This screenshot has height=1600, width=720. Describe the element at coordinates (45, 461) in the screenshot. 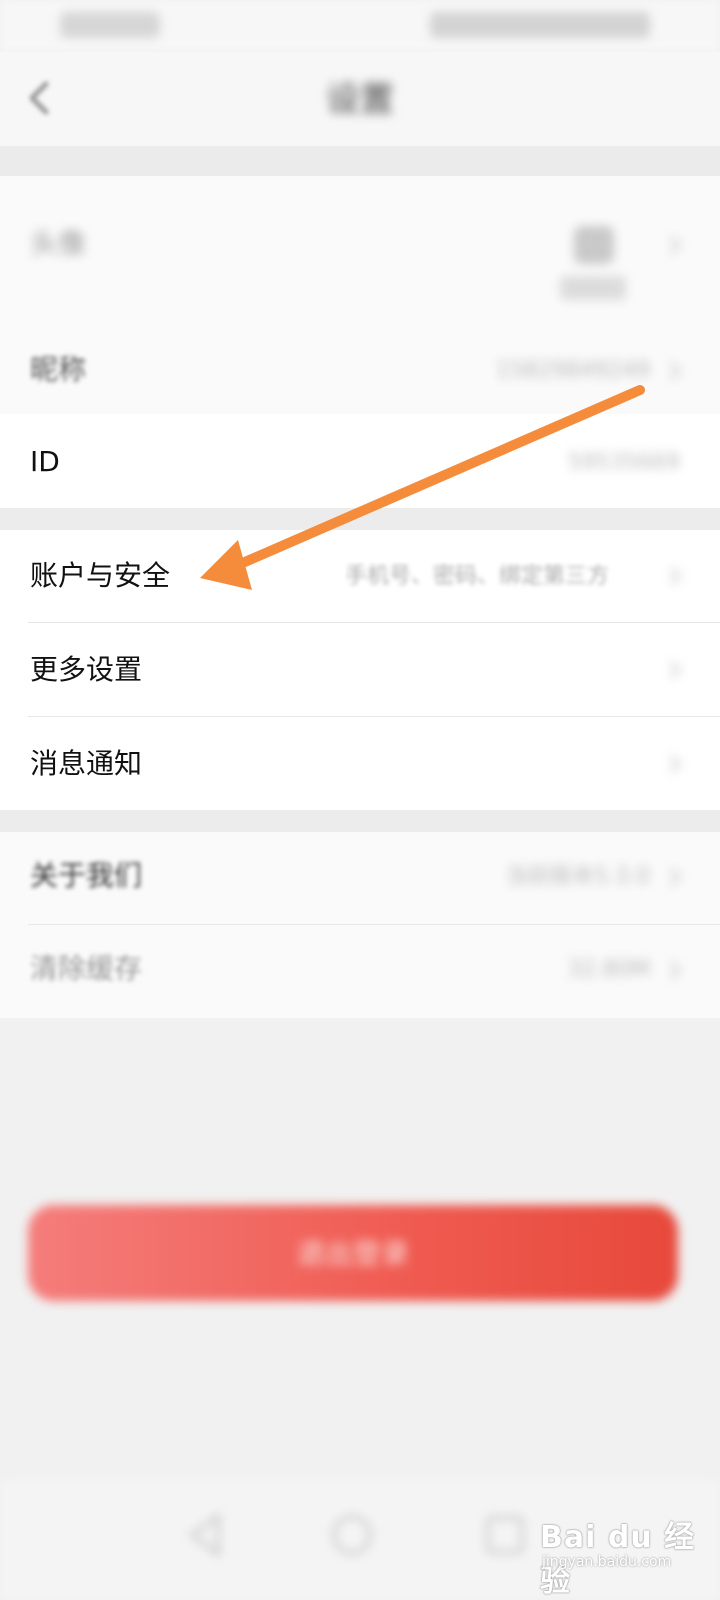

I see `id-label: ID` at that location.